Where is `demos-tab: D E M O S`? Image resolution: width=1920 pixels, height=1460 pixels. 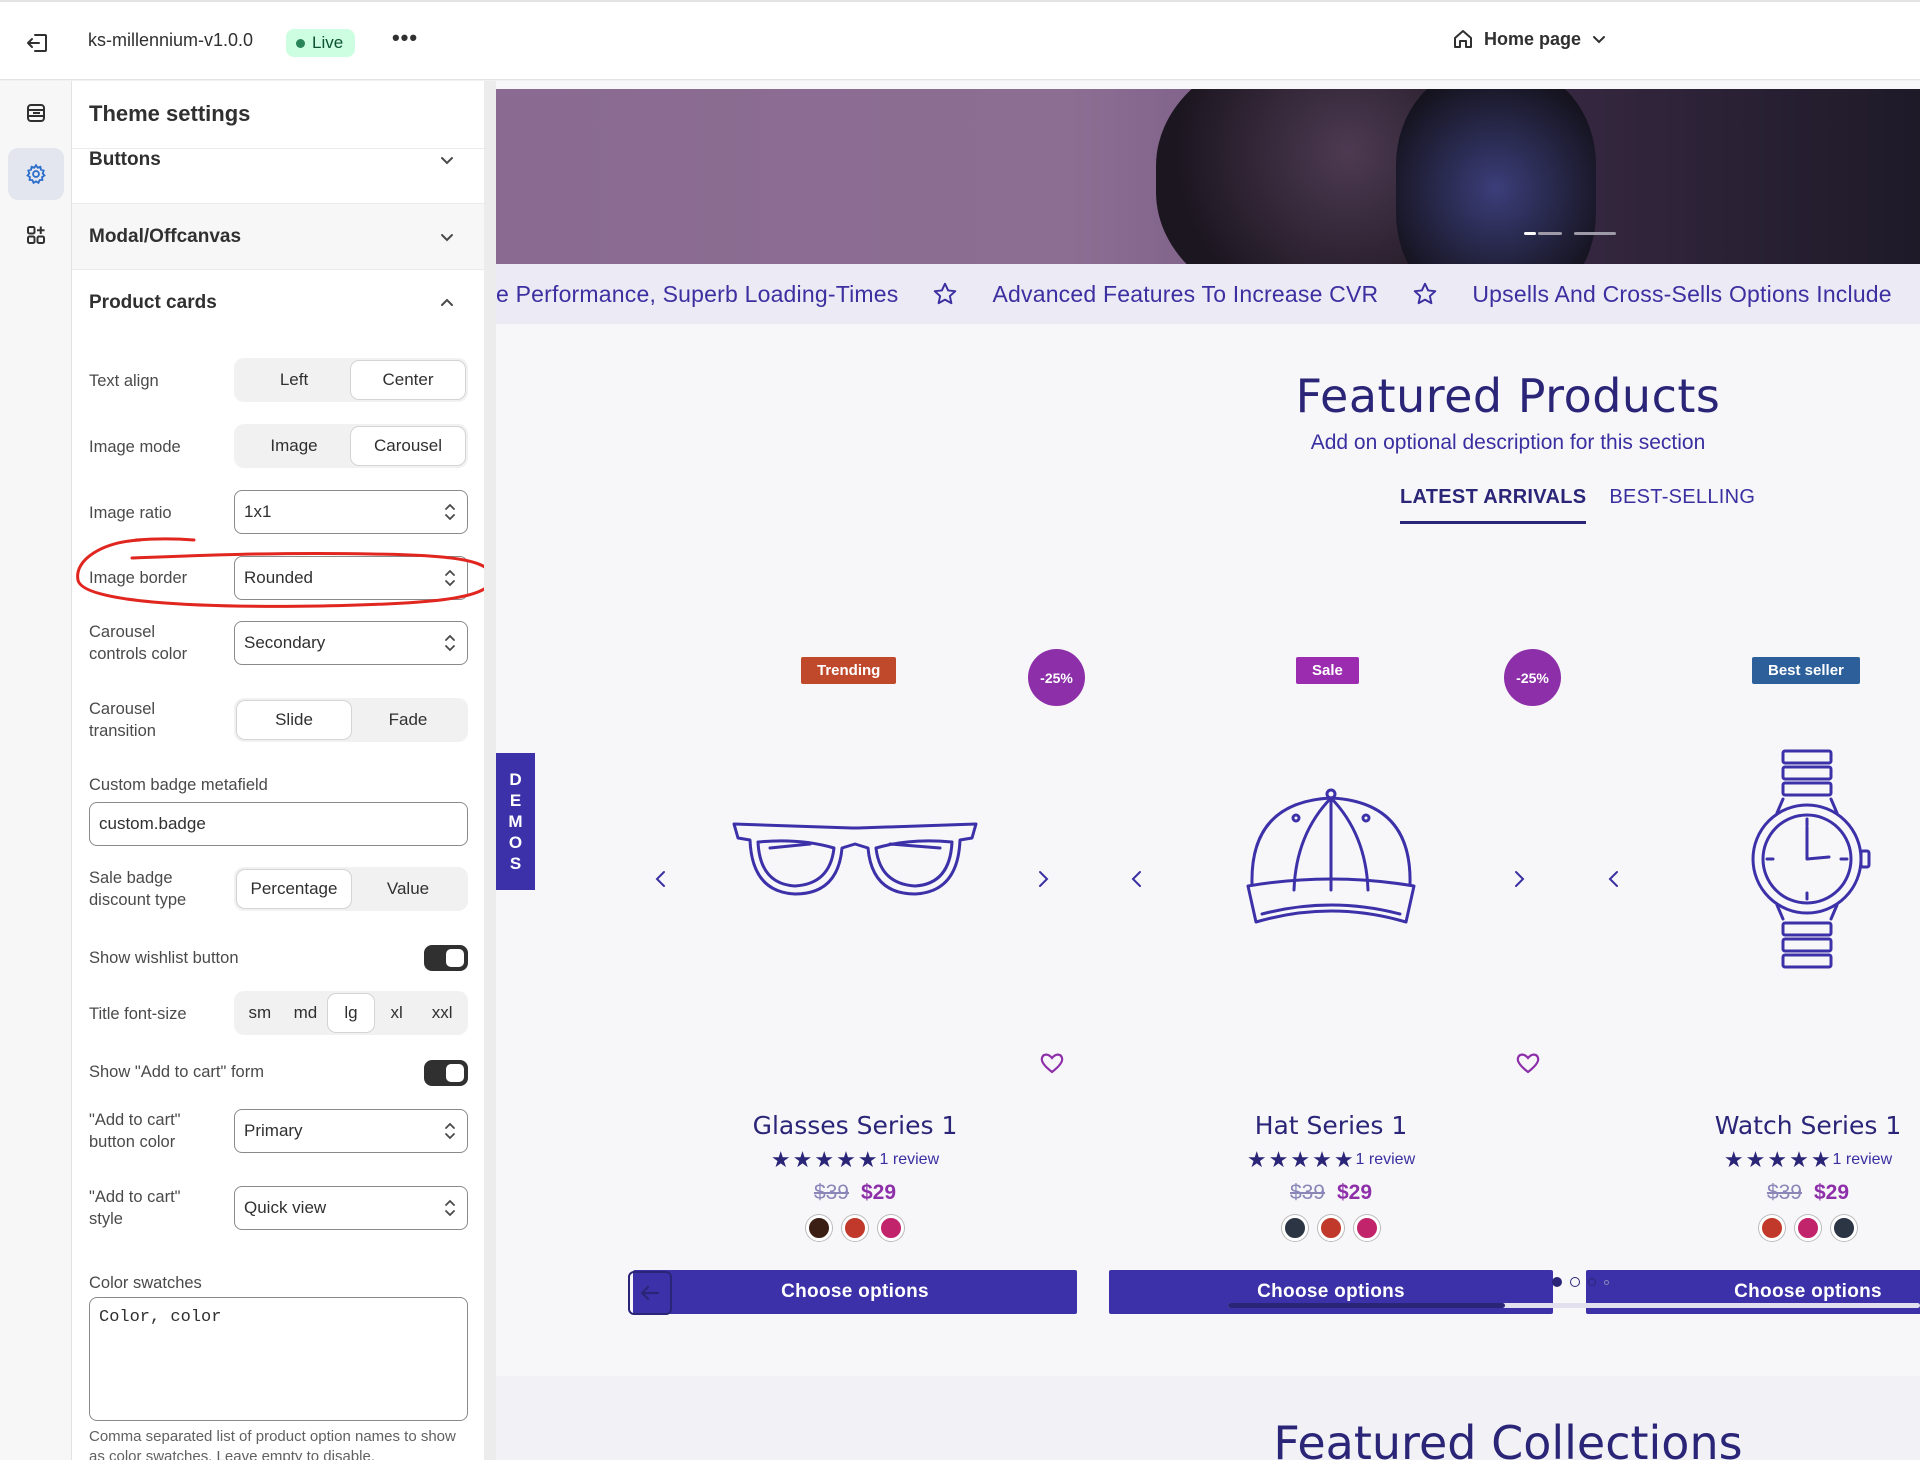
demos-tab: D E M O S is located at coordinates (515, 821).